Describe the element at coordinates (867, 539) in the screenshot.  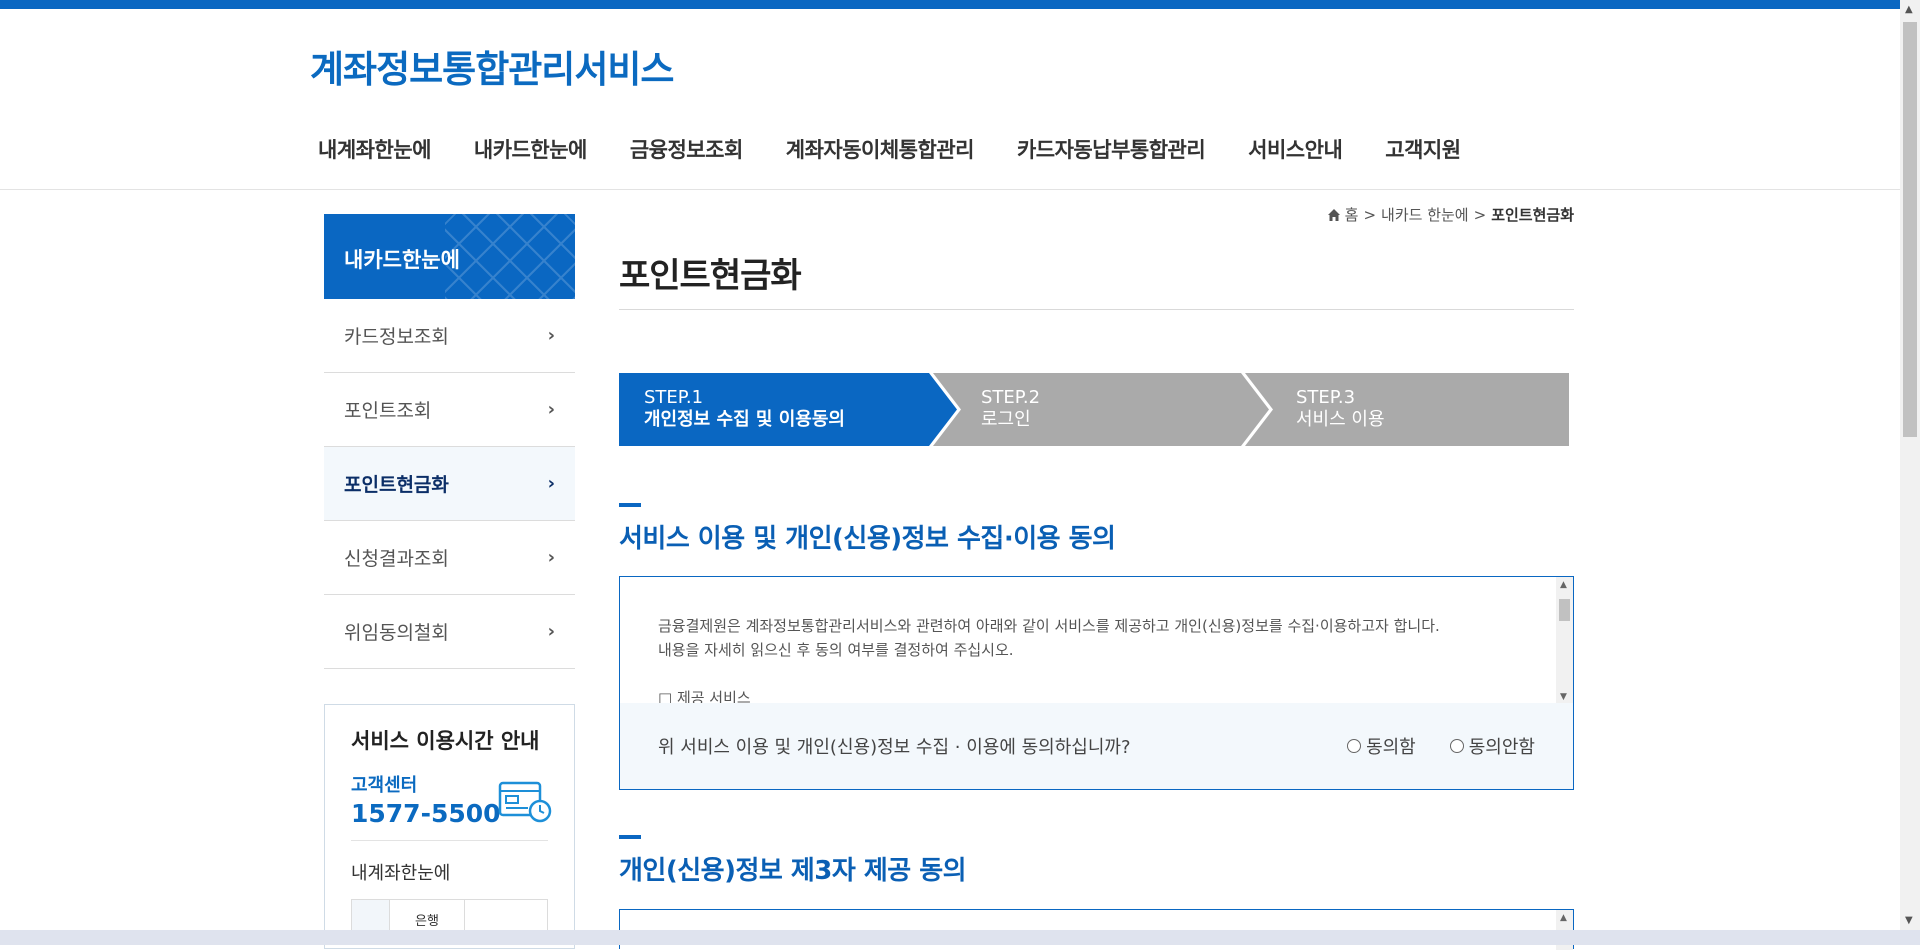
I see `section-heading-text: 서비스 이용 및 개인(신용)정보 수집·이용 동의` at that location.